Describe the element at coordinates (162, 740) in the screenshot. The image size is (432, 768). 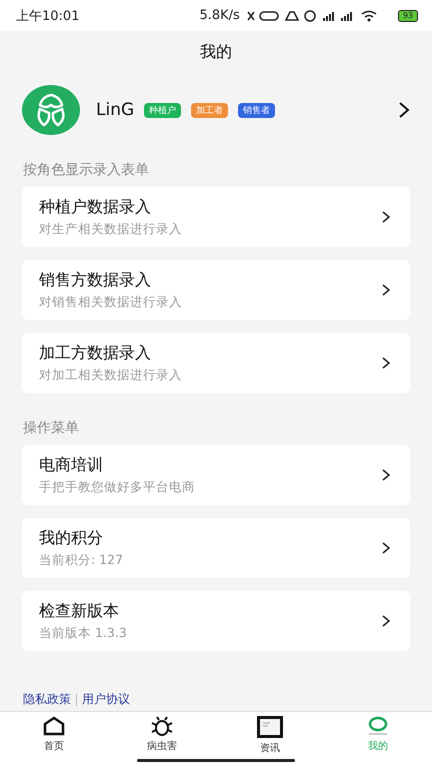
I see `nav-tab: 病虫害` at that location.